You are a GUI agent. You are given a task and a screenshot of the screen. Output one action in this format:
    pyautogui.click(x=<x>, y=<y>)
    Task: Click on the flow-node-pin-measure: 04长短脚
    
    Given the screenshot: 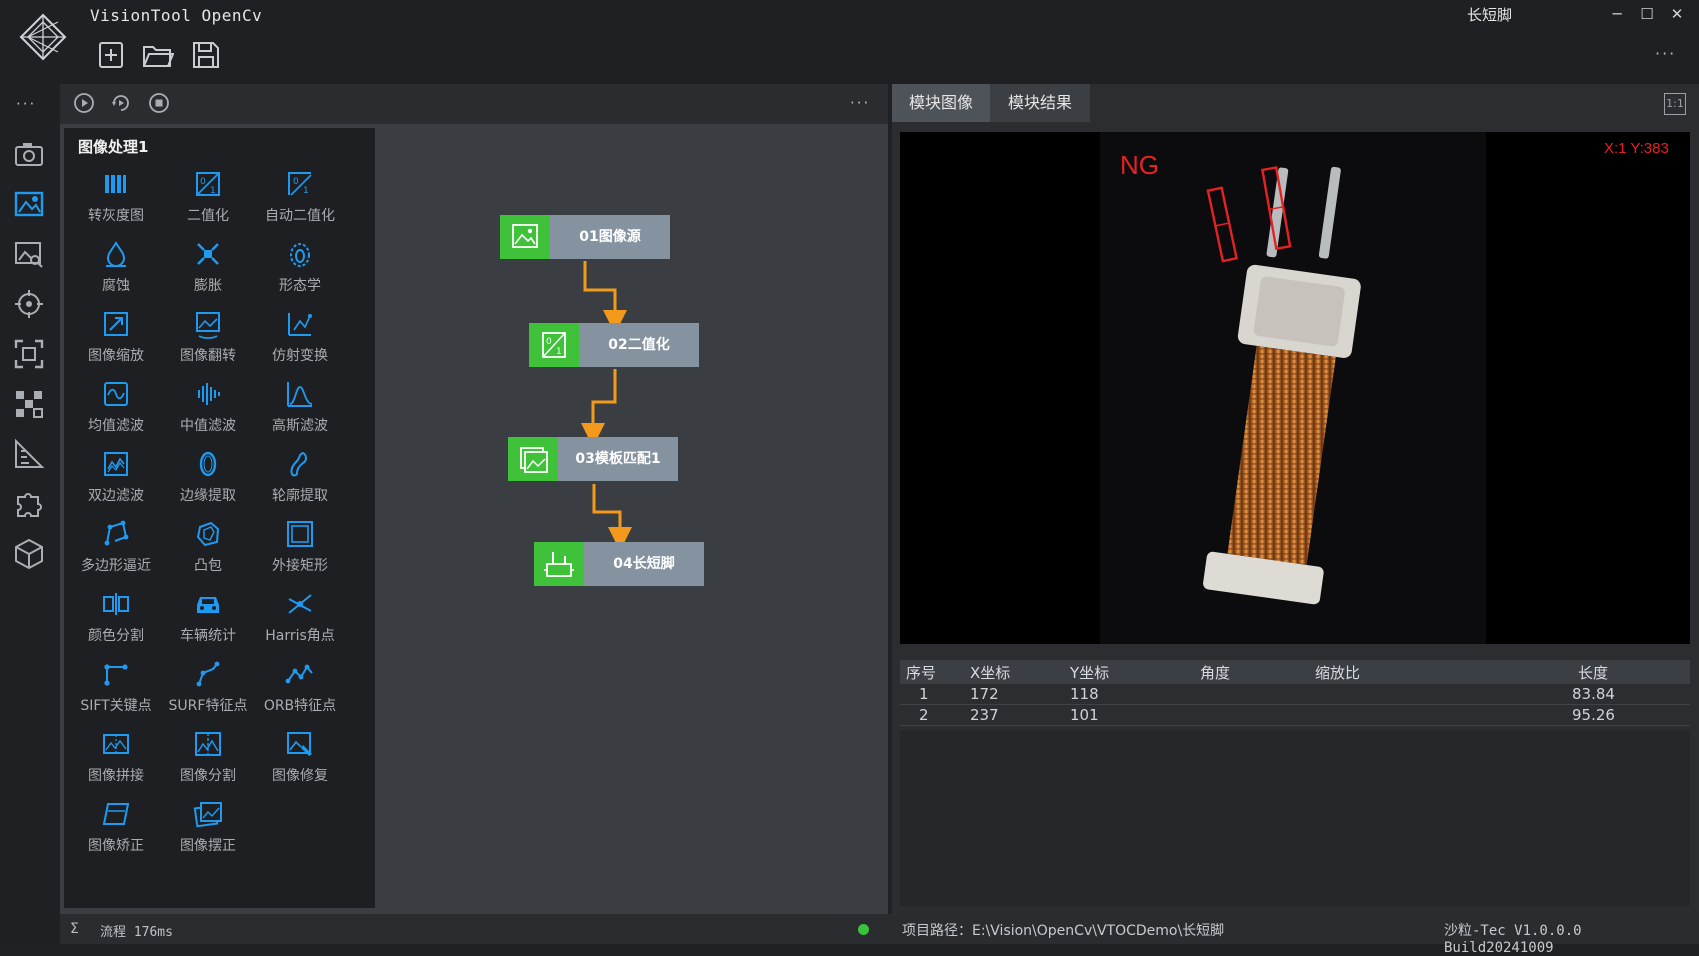 What is the action you would take?
    pyautogui.click(x=619, y=564)
    